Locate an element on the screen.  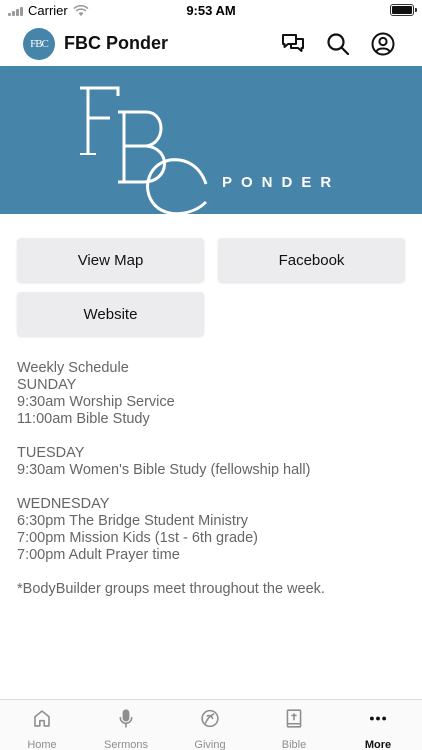
fbc-ponder-logo: PONDER is located at coordinates (210, 150).